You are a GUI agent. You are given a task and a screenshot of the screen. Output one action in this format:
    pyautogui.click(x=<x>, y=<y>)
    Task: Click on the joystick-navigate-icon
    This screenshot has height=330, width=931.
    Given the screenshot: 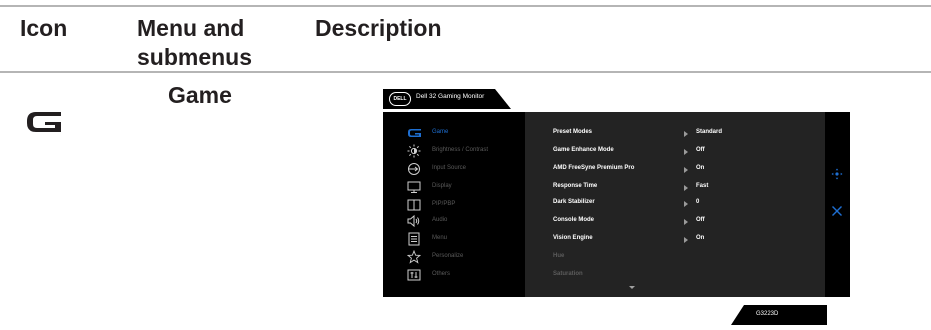 What is the action you would take?
    pyautogui.click(x=837, y=174)
    